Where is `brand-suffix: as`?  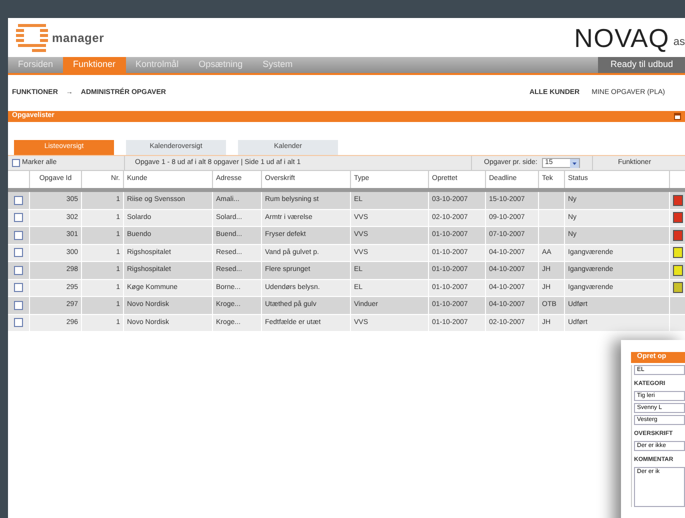 brand-suffix: as is located at coordinates (679, 42).